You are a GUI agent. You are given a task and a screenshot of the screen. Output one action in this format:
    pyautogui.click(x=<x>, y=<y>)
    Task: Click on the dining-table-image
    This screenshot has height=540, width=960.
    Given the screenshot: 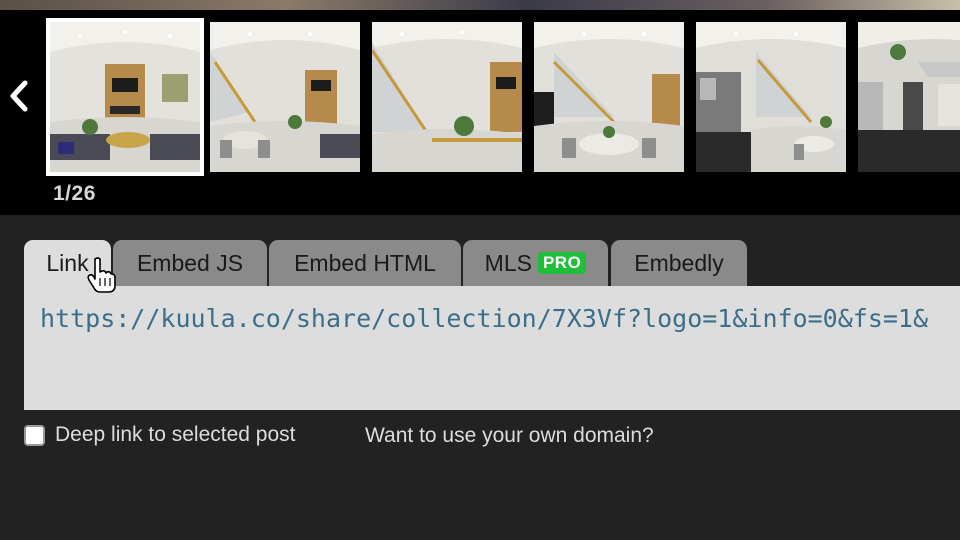 What is the action you would take?
    pyautogui.click(x=609, y=97)
    